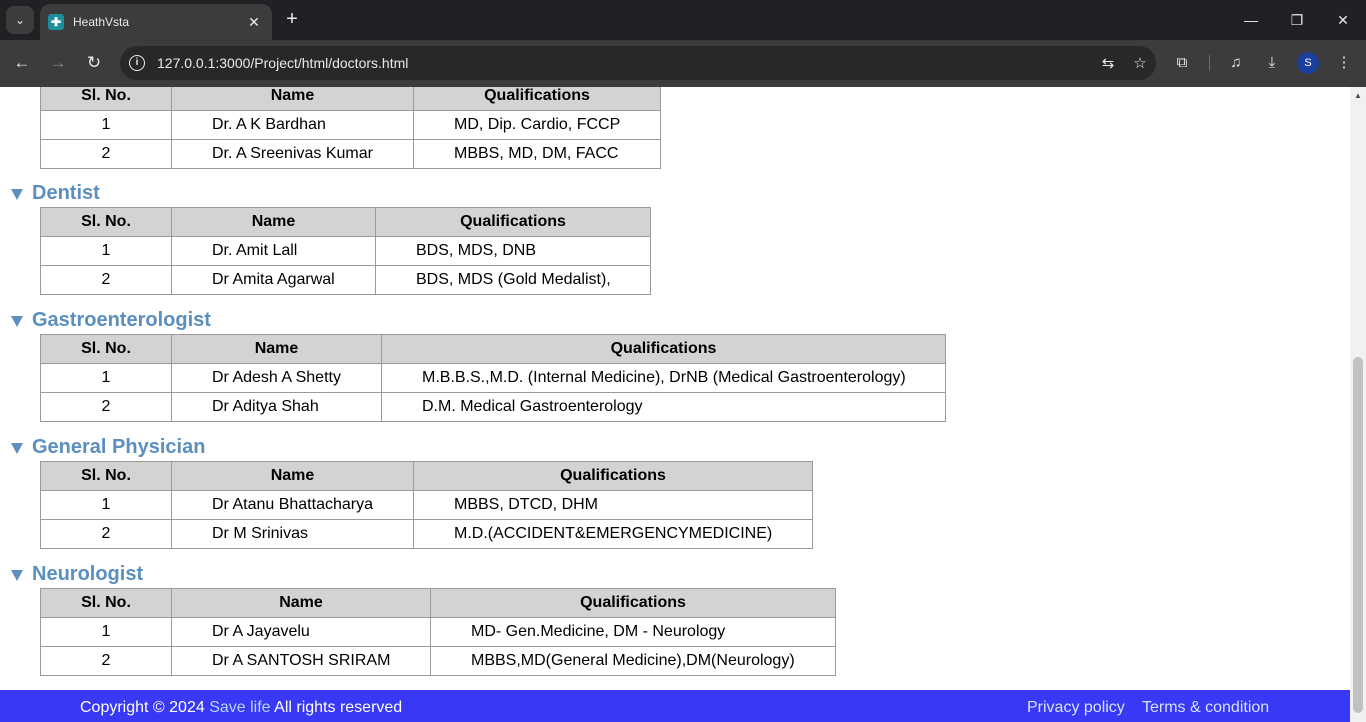 The width and height of the screenshot is (1366, 722). I want to click on cell-name: Dr. A K Bardhan, so click(292, 125).